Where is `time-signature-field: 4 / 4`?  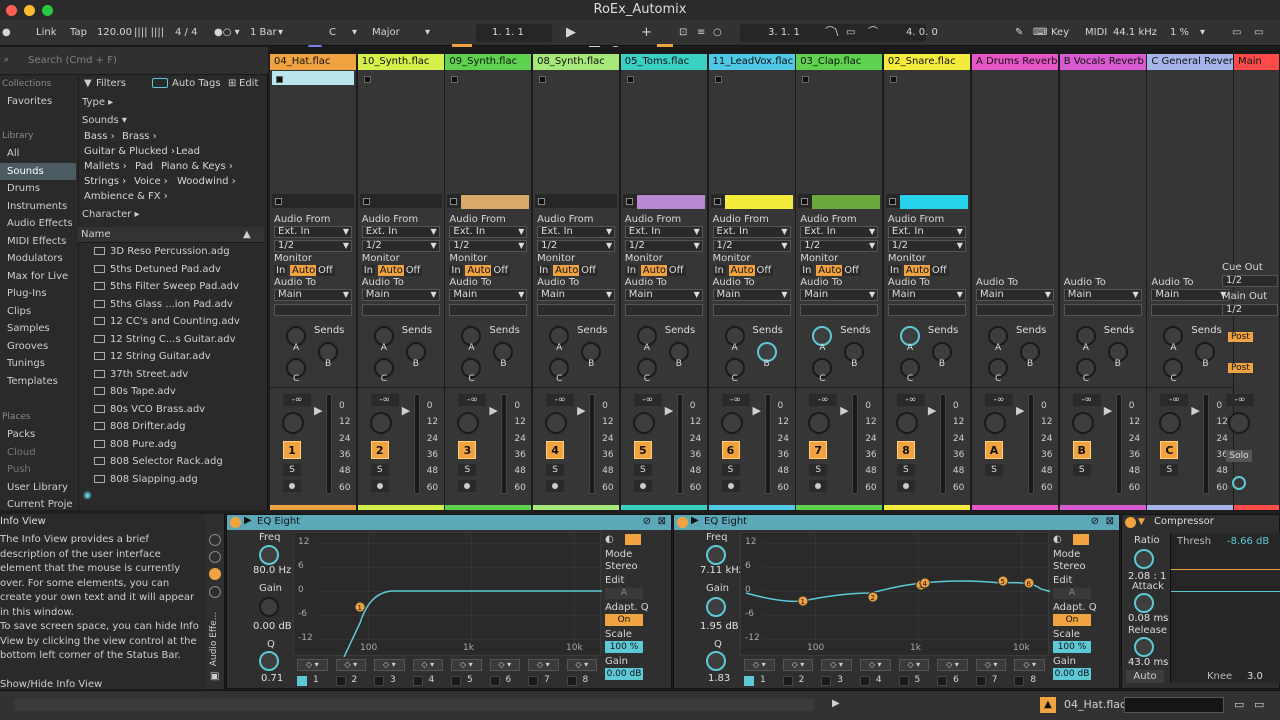 time-signature-field: 4 / 4 is located at coordinates (186, 33).